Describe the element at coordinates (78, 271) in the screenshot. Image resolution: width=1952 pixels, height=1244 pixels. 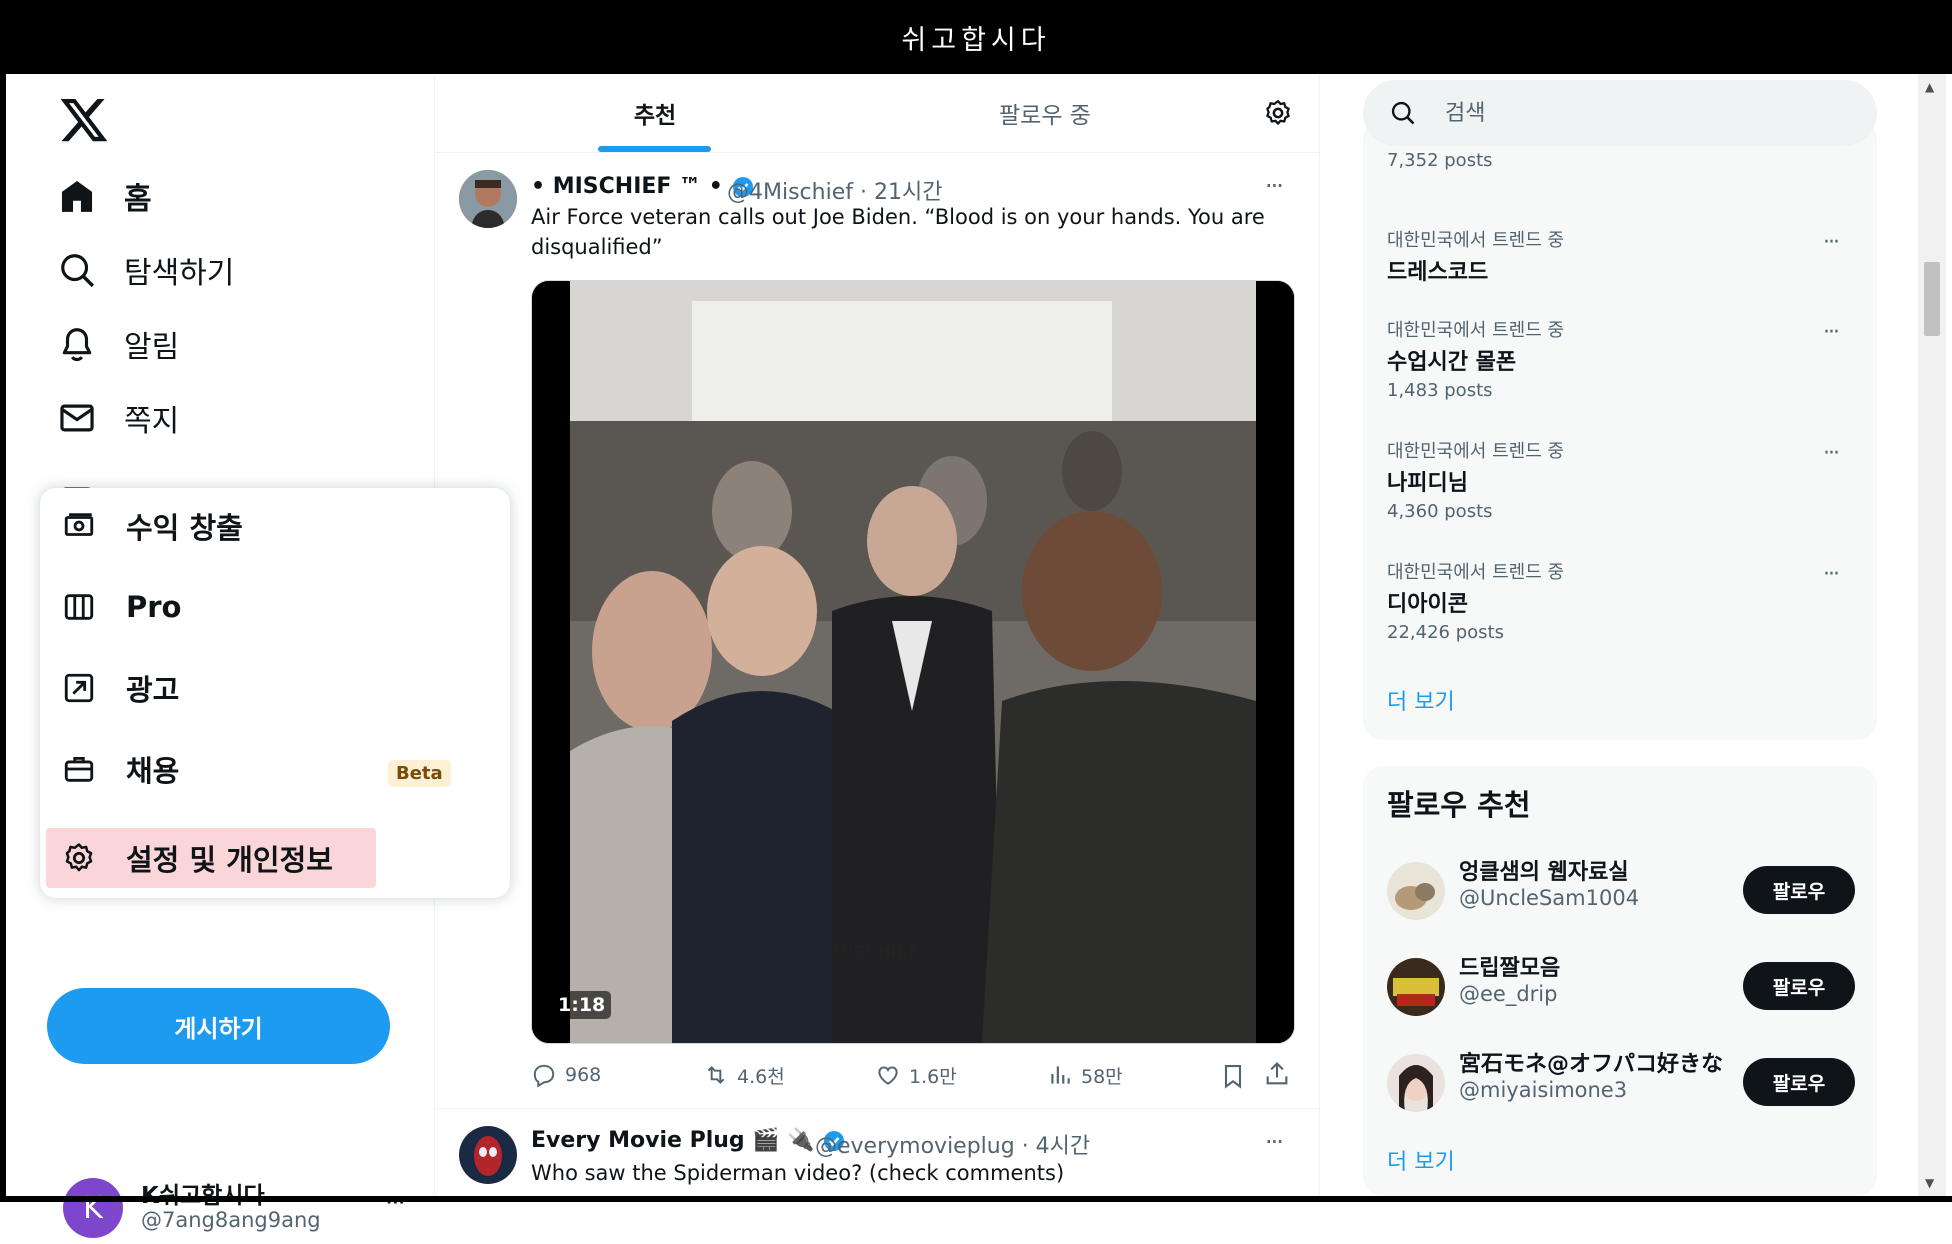
I see `search-icon` at that location.